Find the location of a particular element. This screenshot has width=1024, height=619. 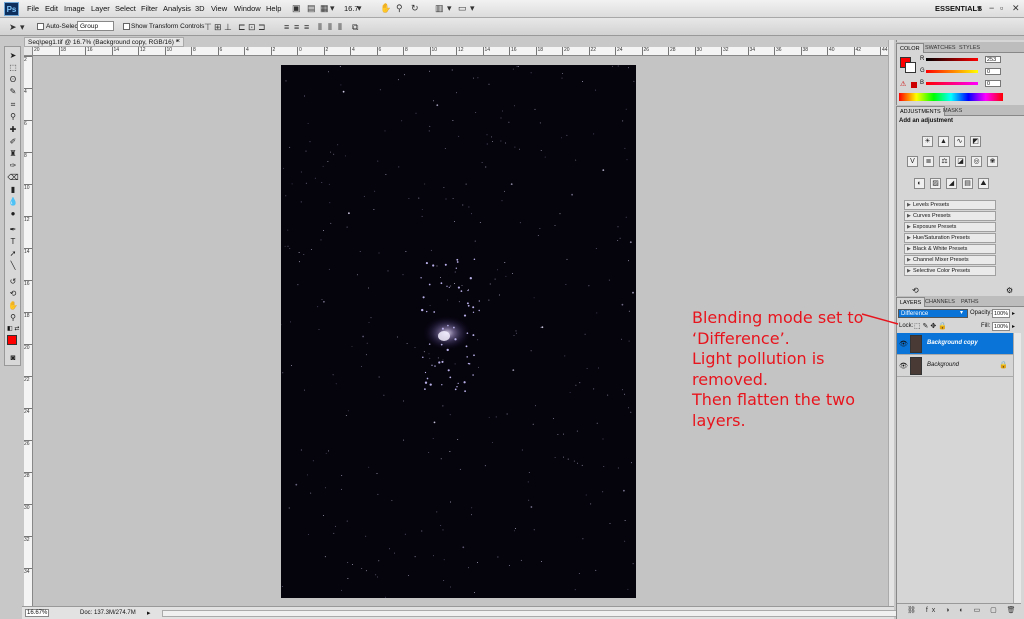

opacity-slider-arrow-icon: ▸ is located at coordinates (1013, 313).